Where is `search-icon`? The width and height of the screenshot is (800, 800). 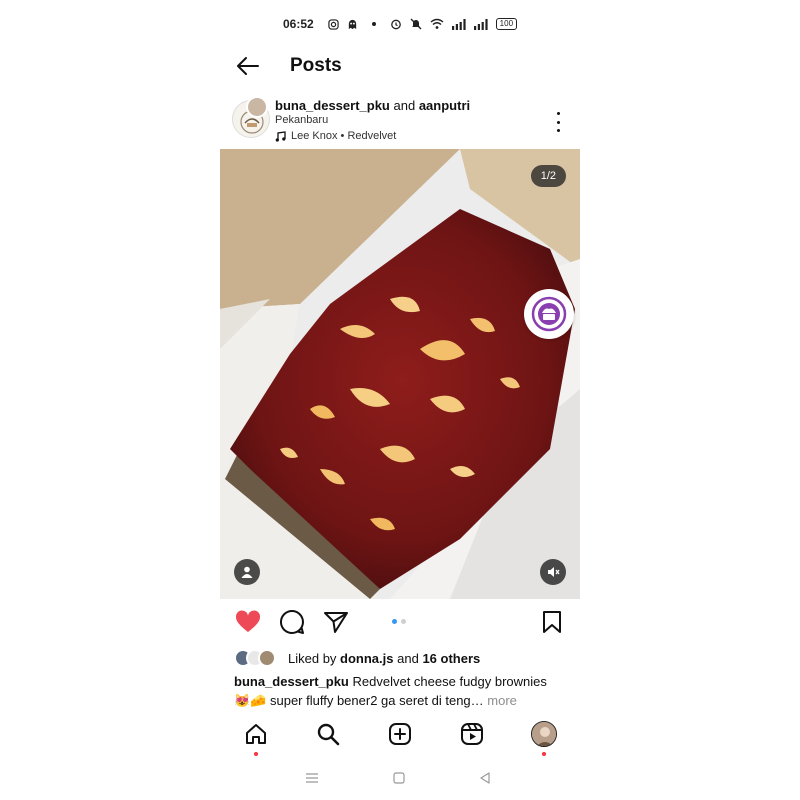 search-icon is located at coordinates (328, 734).